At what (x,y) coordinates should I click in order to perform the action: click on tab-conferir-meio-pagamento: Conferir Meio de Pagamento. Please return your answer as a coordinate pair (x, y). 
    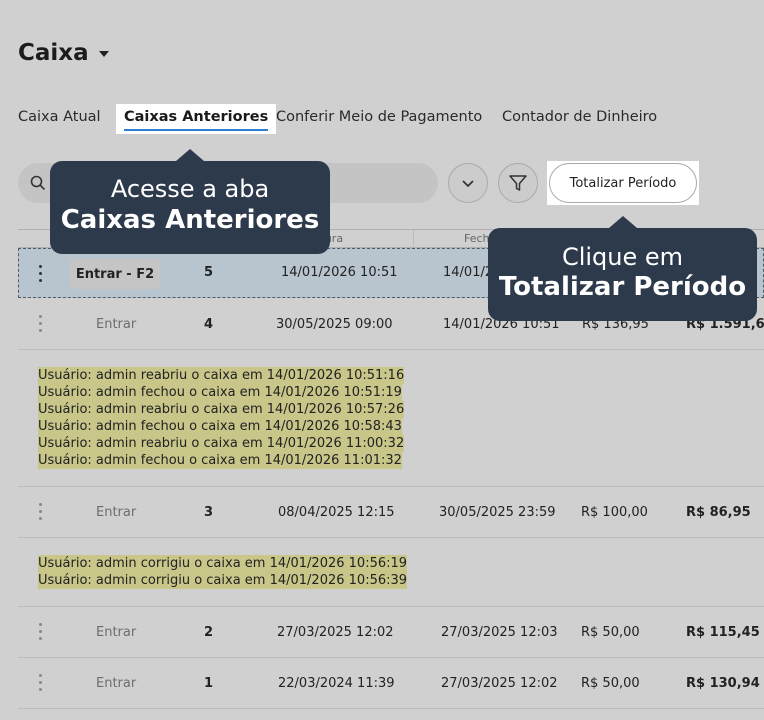
    Looking at the image, I should click on (379, 119).